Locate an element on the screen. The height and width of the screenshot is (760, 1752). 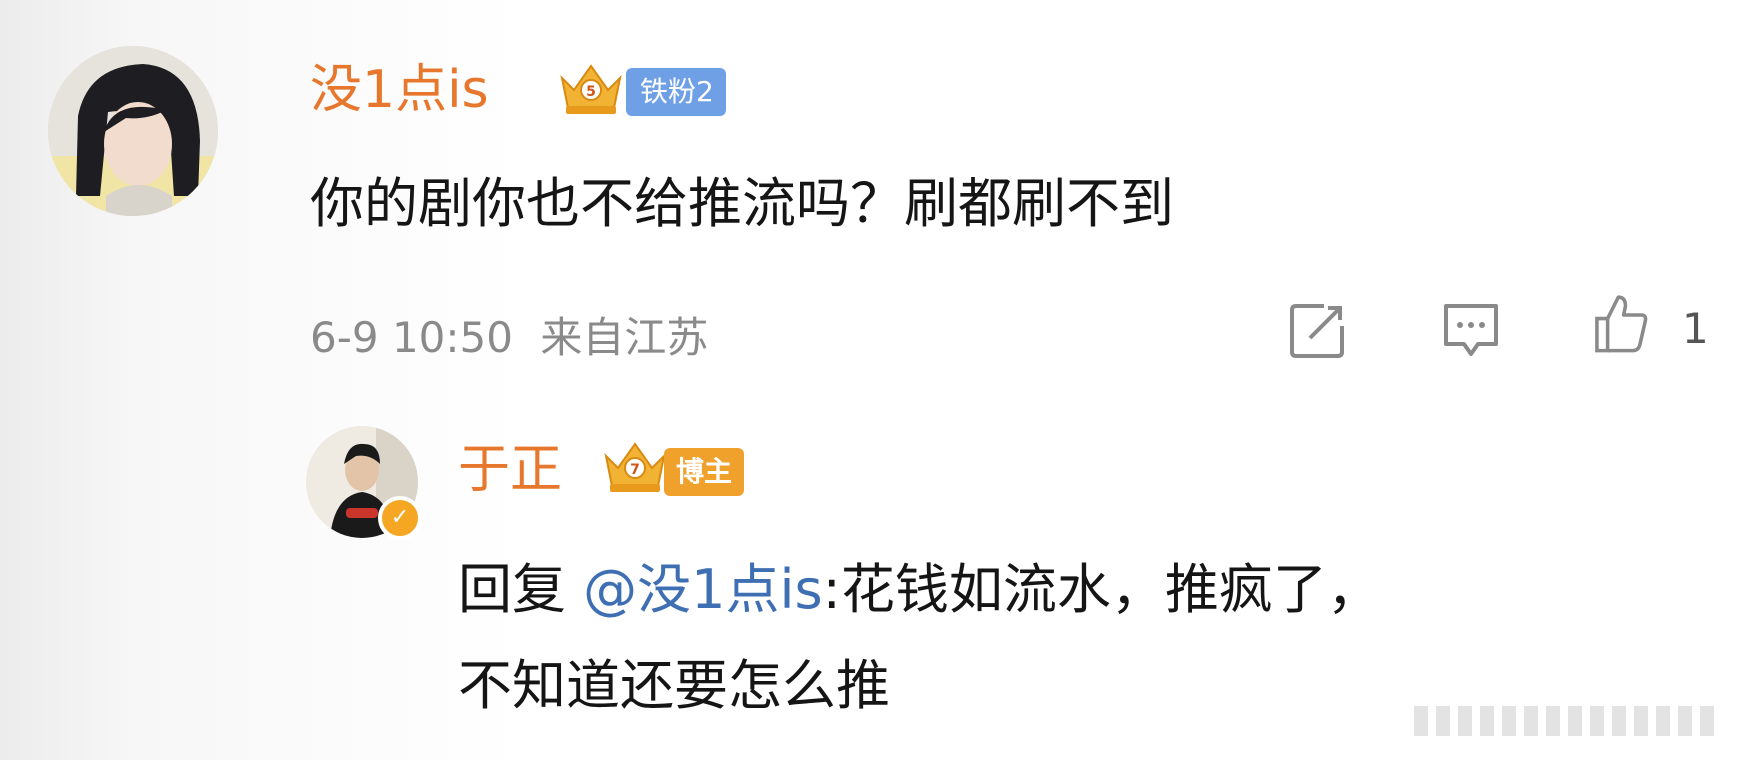
fan-badge: 铁粉2 is located at coordinates (676, 92).